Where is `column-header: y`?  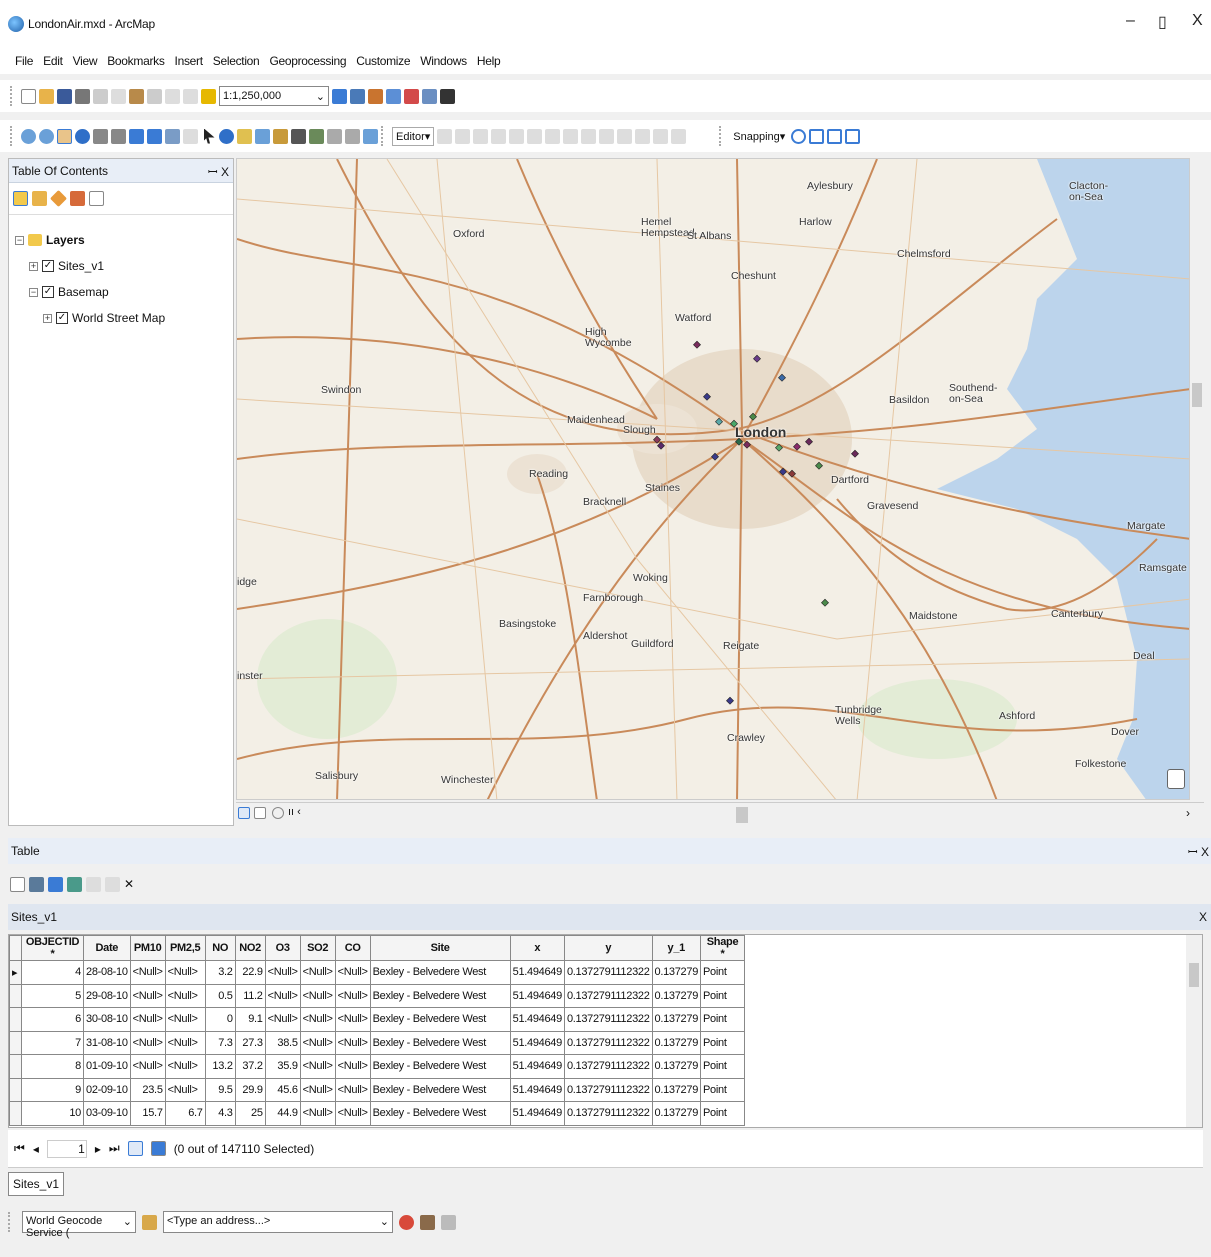
column-header: y is located at coordinates (608, 948).